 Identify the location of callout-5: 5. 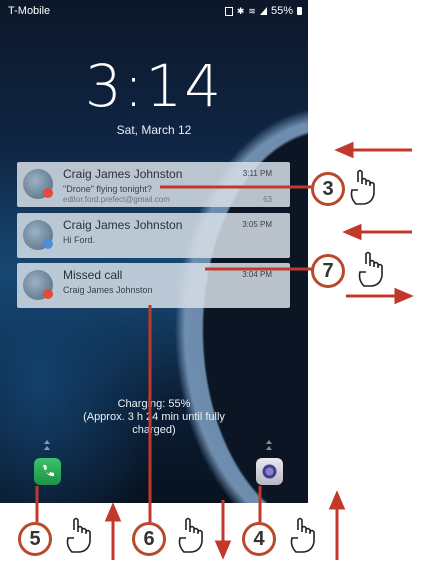
(35, 539).